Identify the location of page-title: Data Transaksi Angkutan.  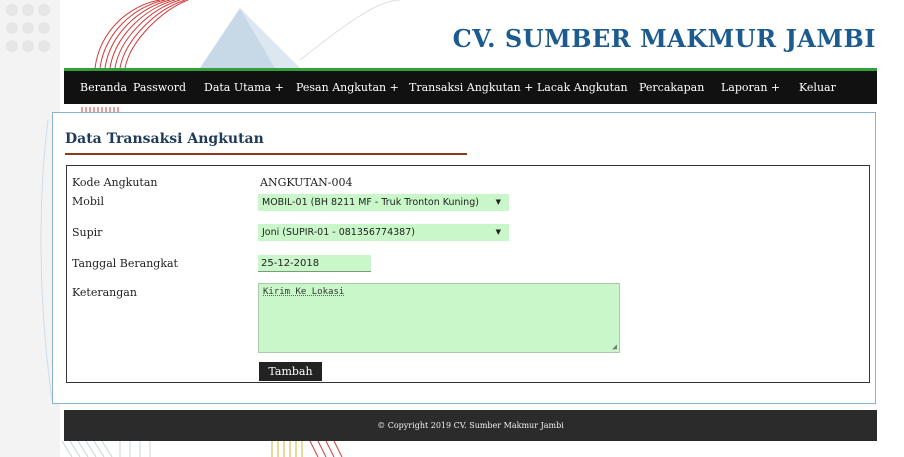
(164, 139).